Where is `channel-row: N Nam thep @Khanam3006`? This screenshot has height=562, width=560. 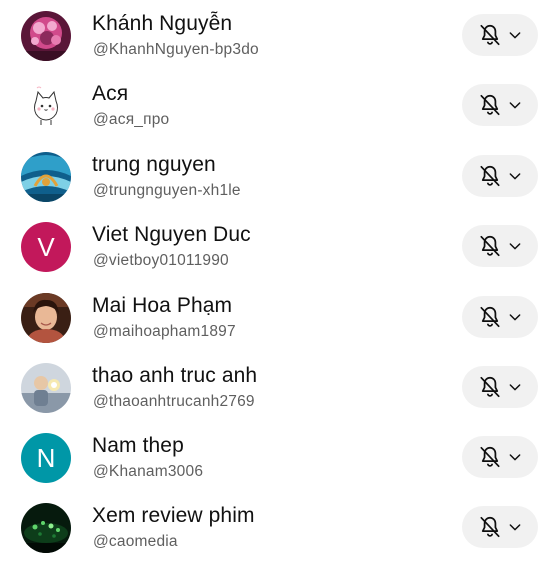
channel-row: N Nam thep @Khanam3006 is located at coordinates (280, 457).